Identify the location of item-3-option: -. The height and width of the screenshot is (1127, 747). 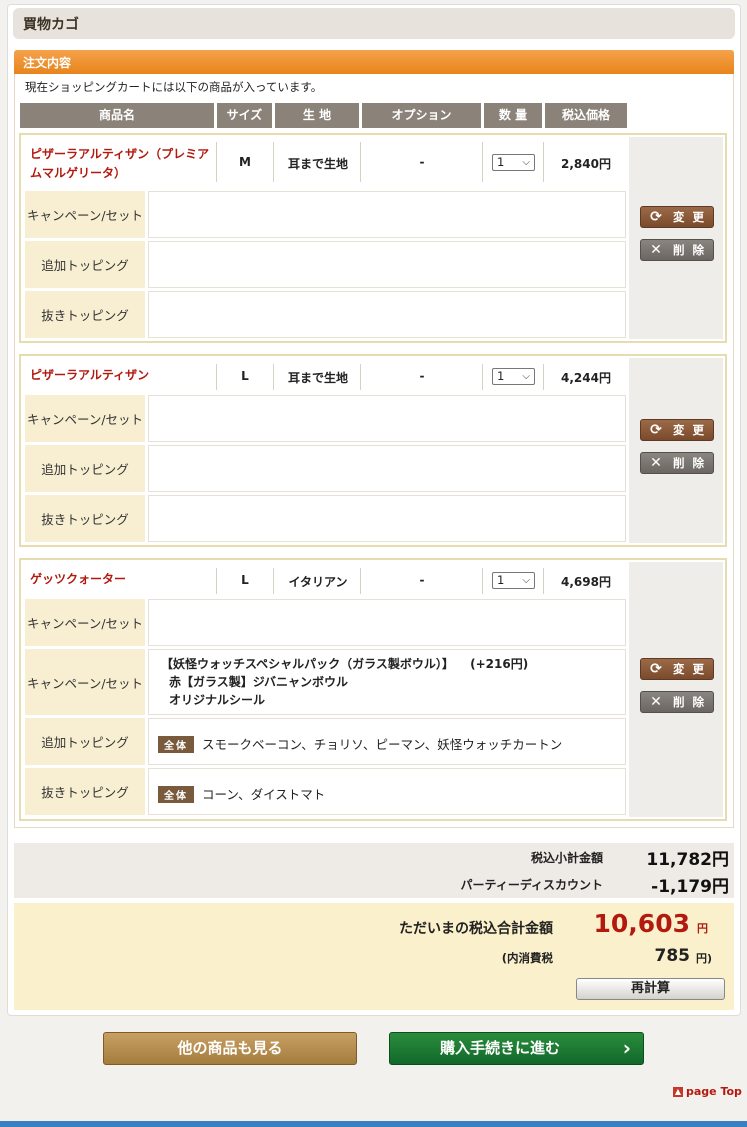
(422, 580).